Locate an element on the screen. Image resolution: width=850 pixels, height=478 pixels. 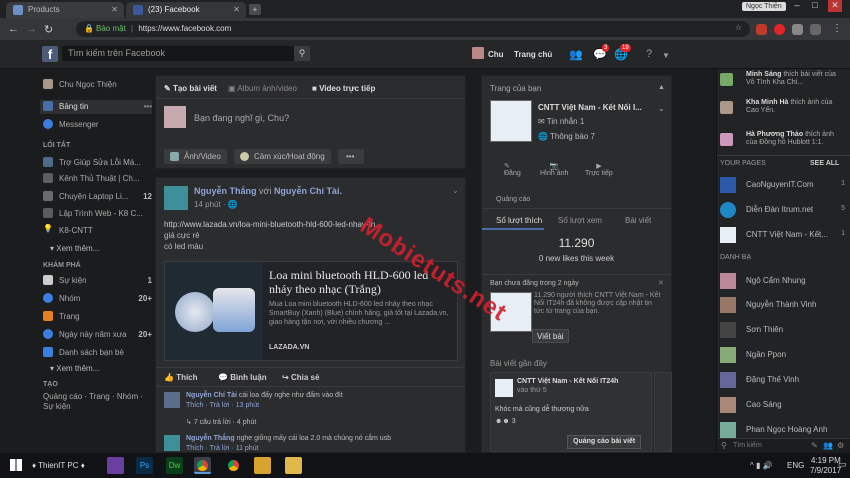
messages-link: ✉ Tin nhắn 1 is located at coordinates (561, 121).